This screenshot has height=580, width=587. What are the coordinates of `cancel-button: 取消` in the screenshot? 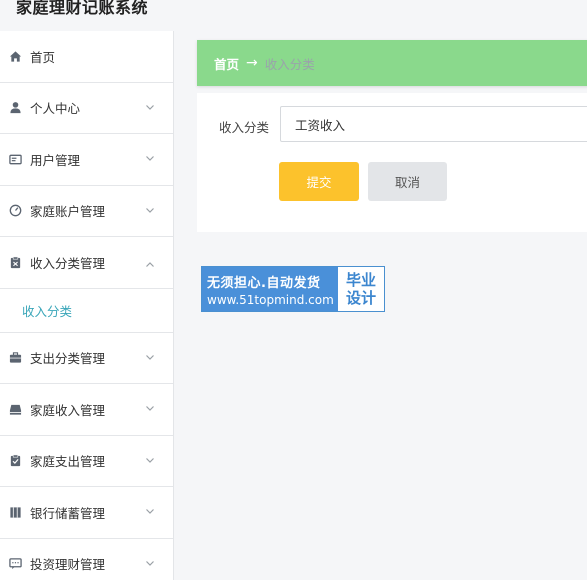 It's located at (407, 181).